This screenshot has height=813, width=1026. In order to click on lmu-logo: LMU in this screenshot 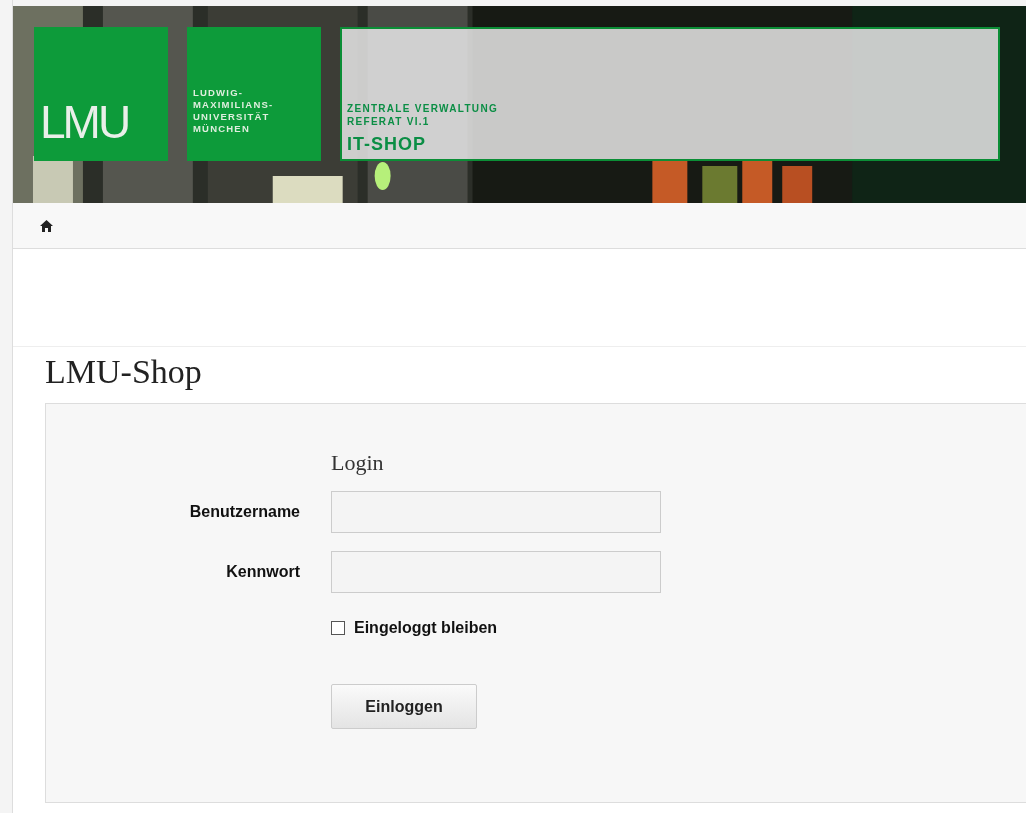, I will do `click(101, 94)`.